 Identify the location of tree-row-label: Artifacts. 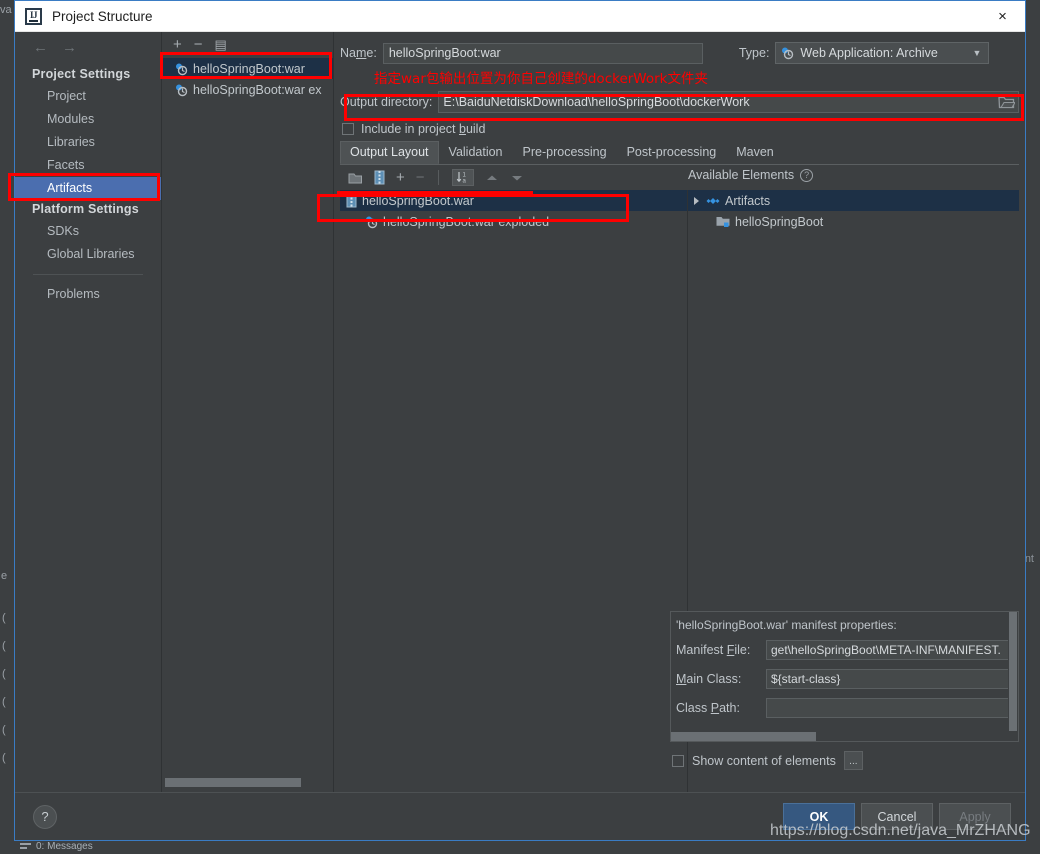
(748, 200).